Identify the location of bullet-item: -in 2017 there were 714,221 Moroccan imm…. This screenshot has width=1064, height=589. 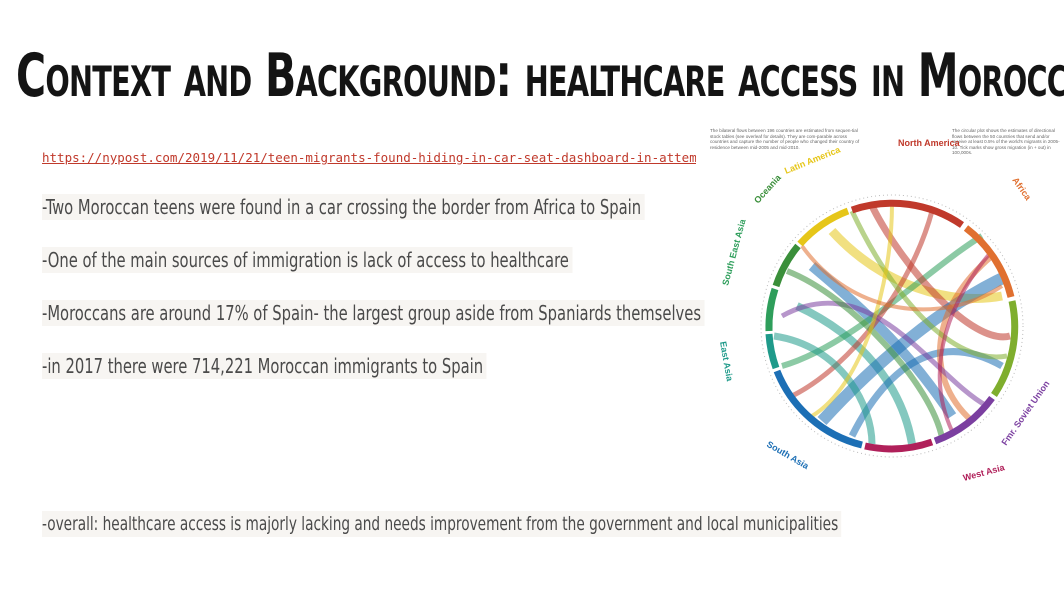
(264, 366).